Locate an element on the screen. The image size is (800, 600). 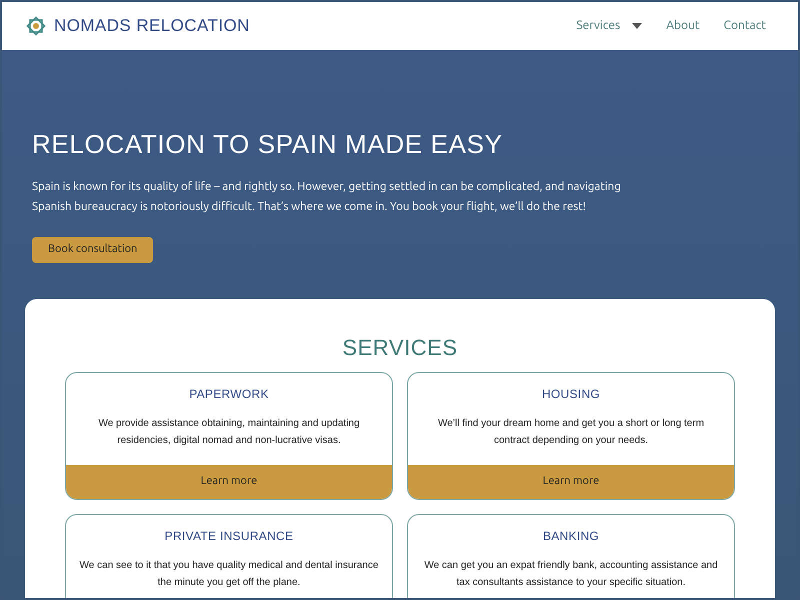
service-title: HOUSING is located at coordinates (571, 394).